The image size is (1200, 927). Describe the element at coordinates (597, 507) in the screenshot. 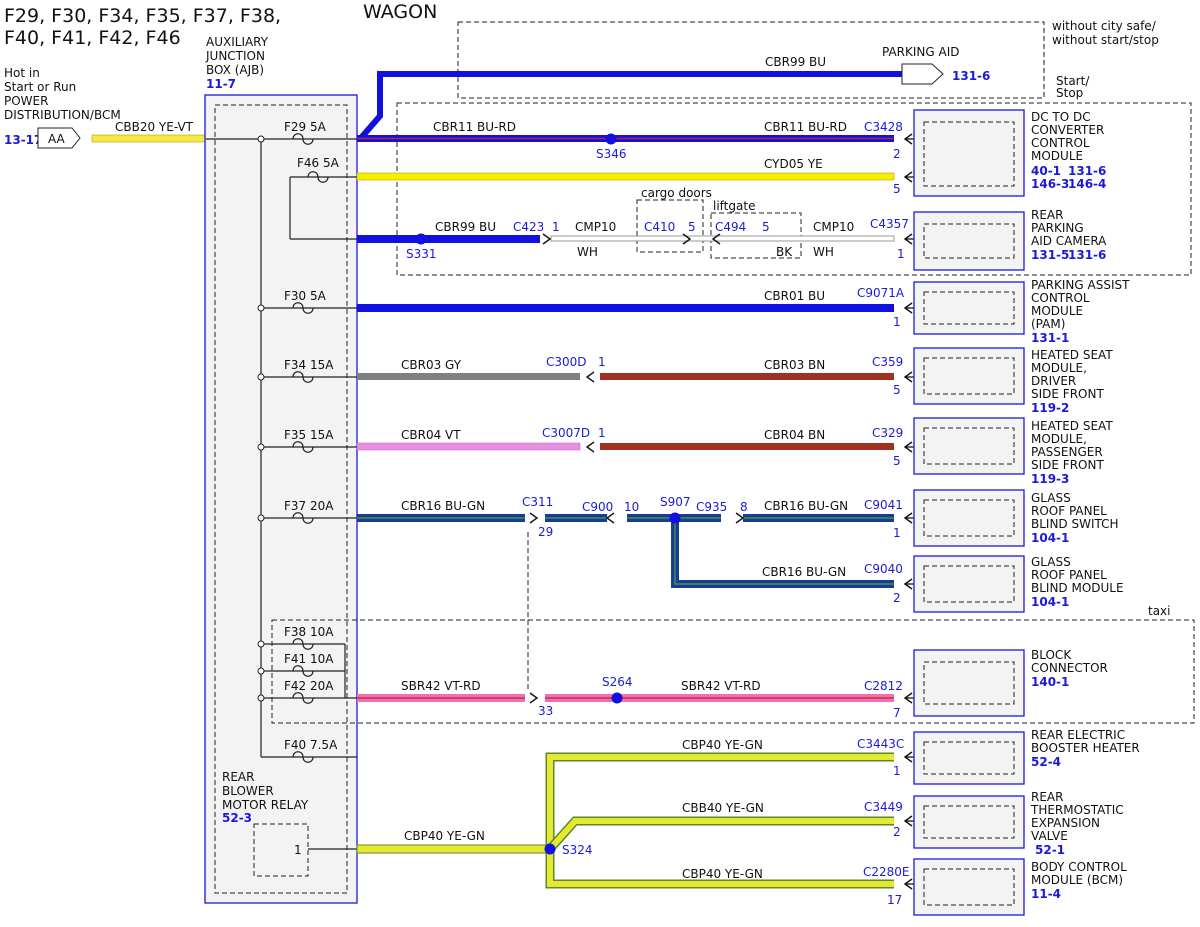

I see `conn-c900: C900` at that location.